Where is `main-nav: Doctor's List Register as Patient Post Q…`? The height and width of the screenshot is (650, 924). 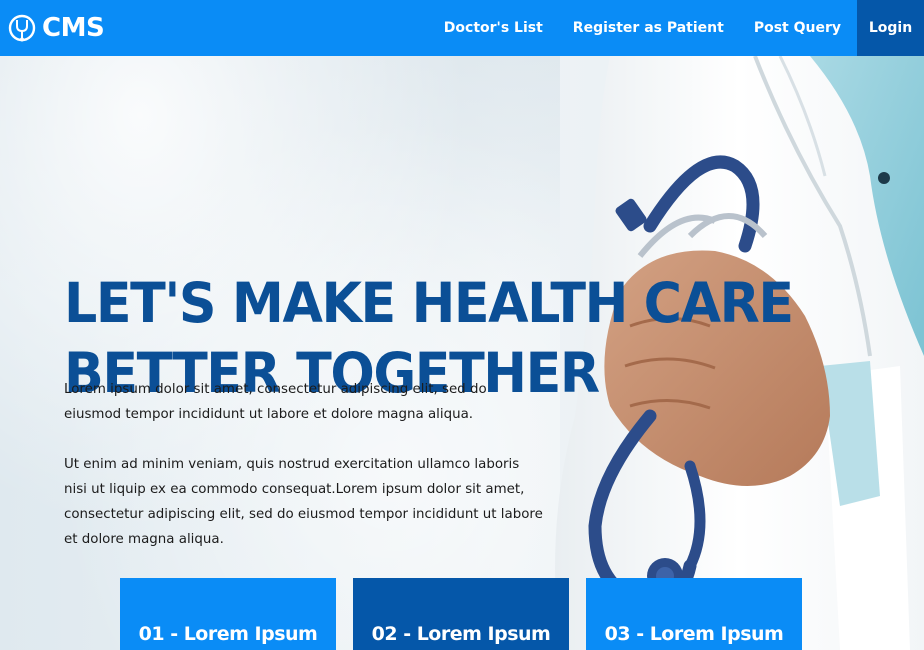 main-nav: Doctor's List Register as Patient Post Q… is located at coordinates (676, 28).